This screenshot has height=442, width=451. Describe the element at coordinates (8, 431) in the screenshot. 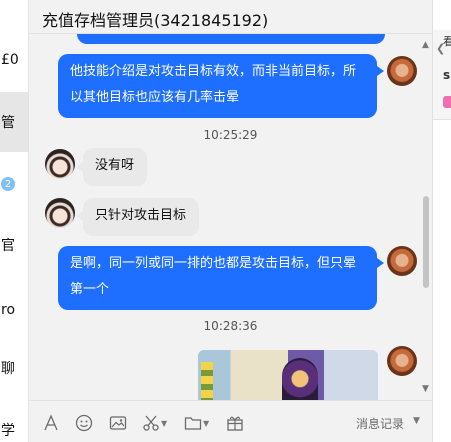

I see `conversation-label: 学` at that location.